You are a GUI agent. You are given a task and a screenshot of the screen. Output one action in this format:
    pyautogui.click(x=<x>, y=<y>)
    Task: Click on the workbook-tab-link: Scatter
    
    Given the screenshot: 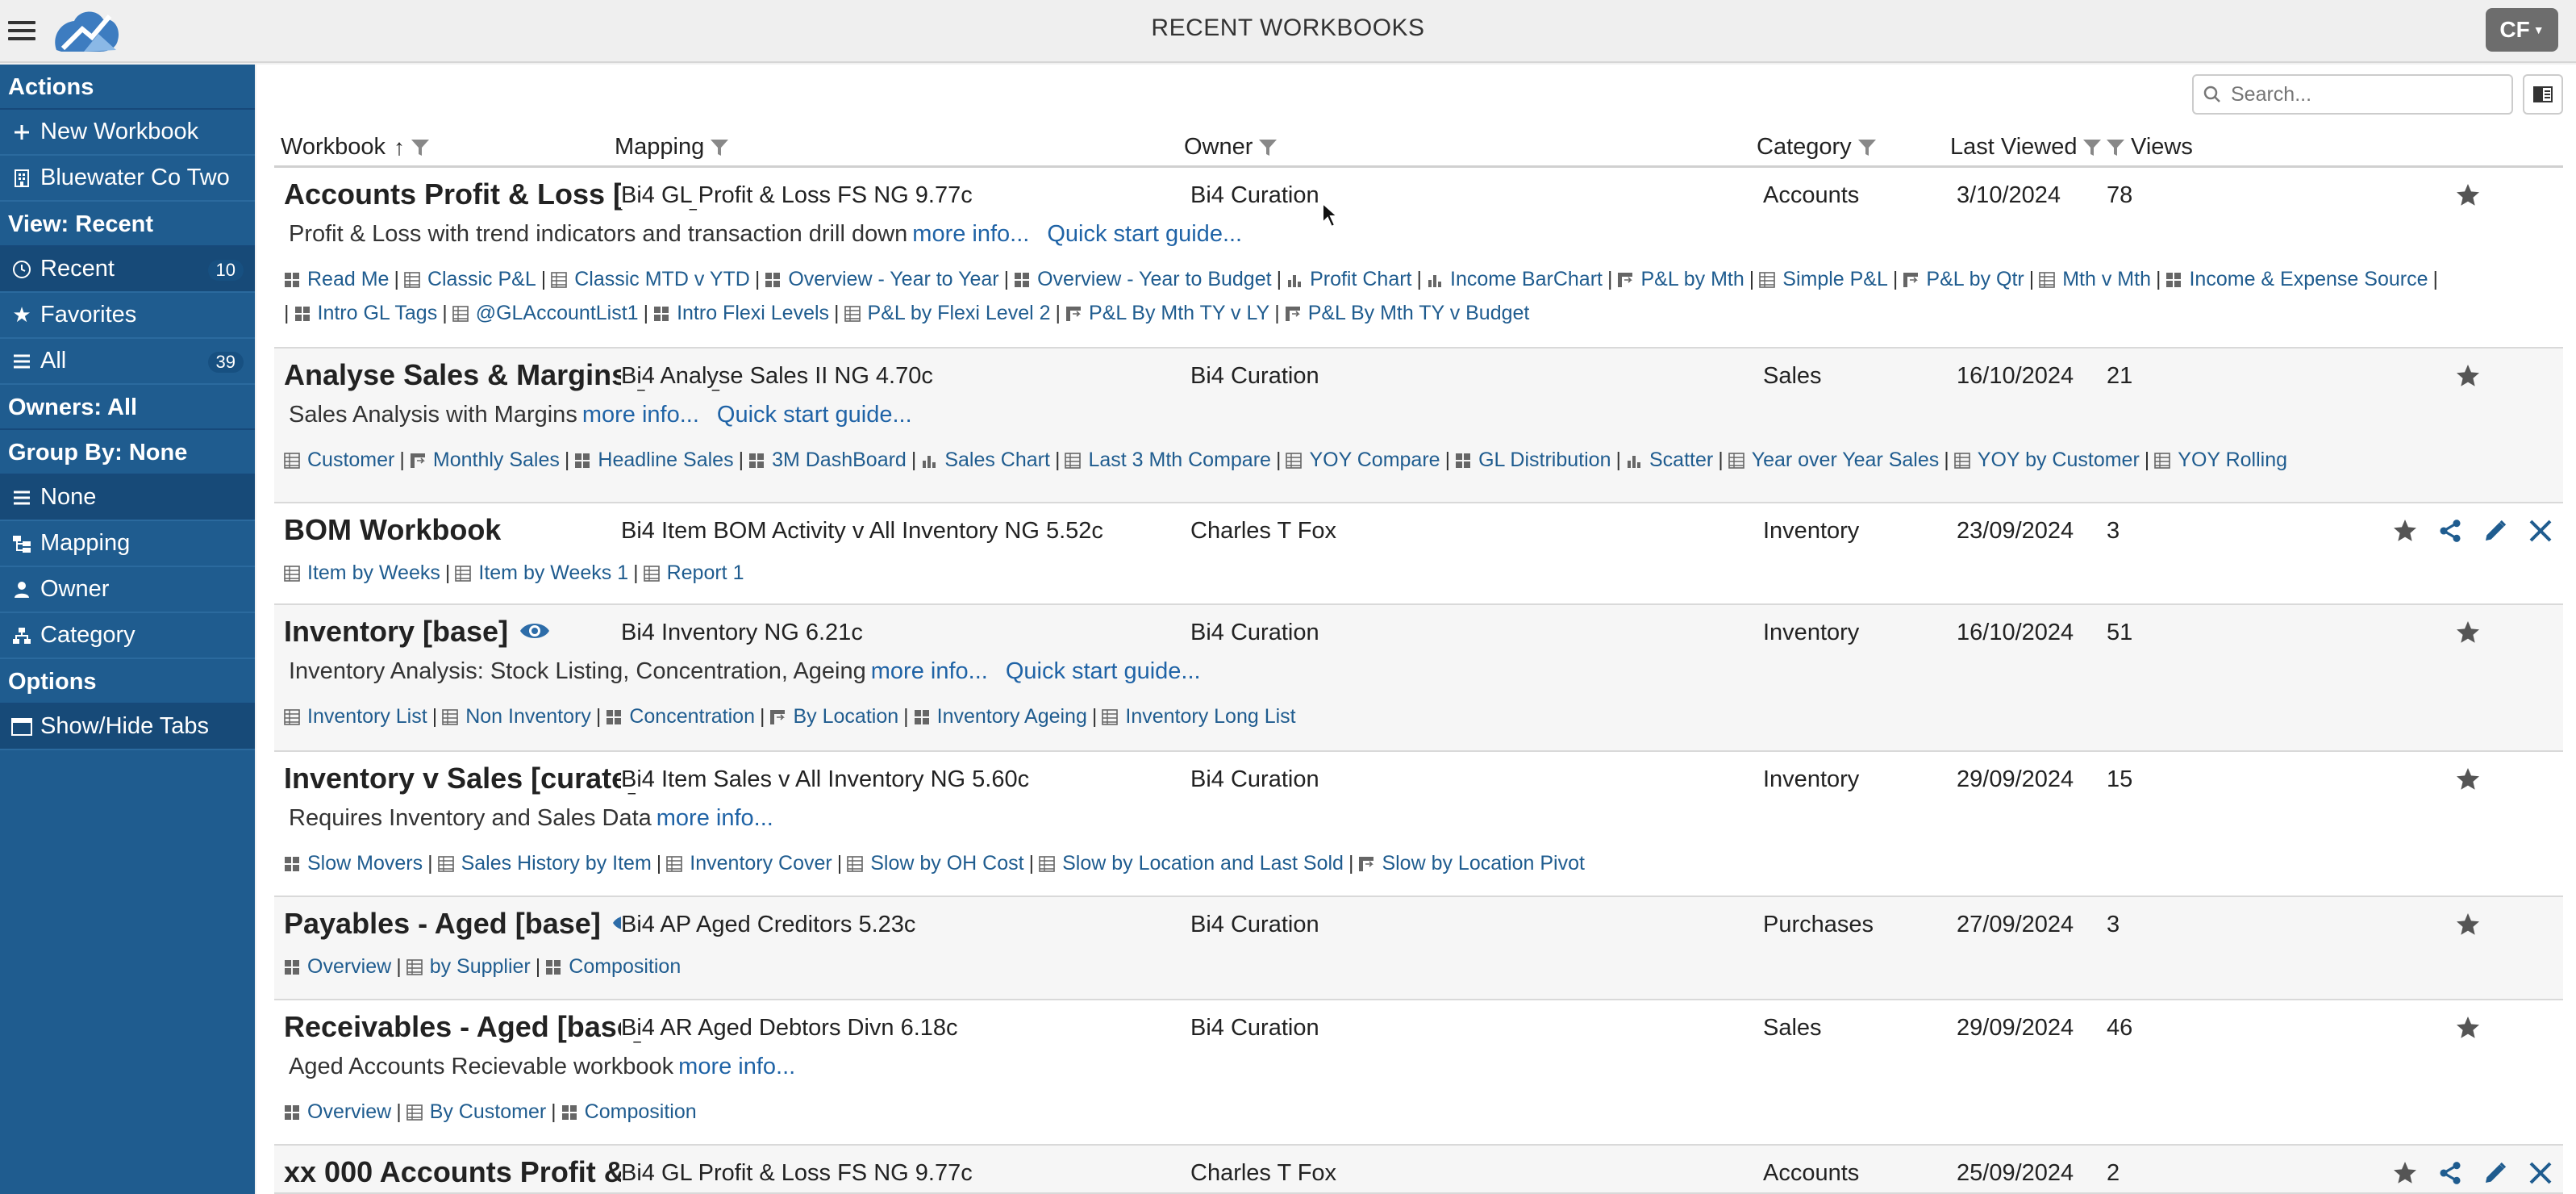 What is the action you would take?
    pyautogui.click(x=1669, y=460)
    